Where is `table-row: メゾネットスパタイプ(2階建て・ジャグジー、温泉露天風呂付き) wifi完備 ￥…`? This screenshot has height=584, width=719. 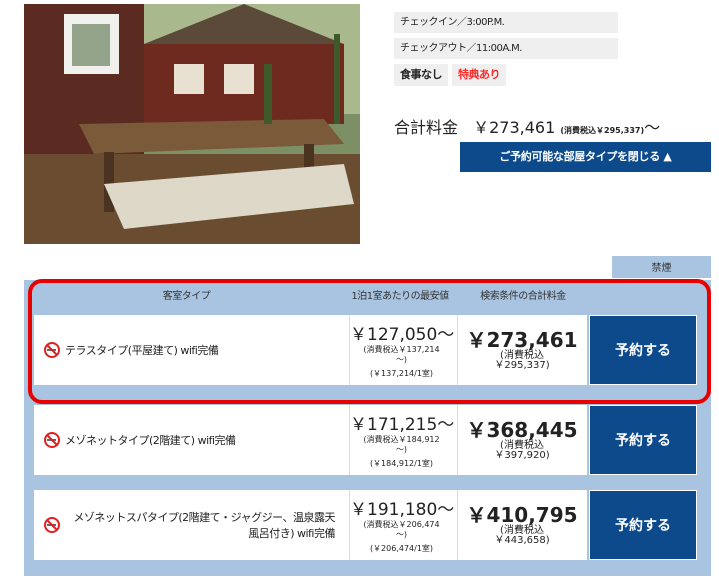 table-row: メゾネットスパタイプ(2階建て・ジャグジー、温泉露天風呂付き) wifi完備 ￥… is located at coordinates (310, 525).